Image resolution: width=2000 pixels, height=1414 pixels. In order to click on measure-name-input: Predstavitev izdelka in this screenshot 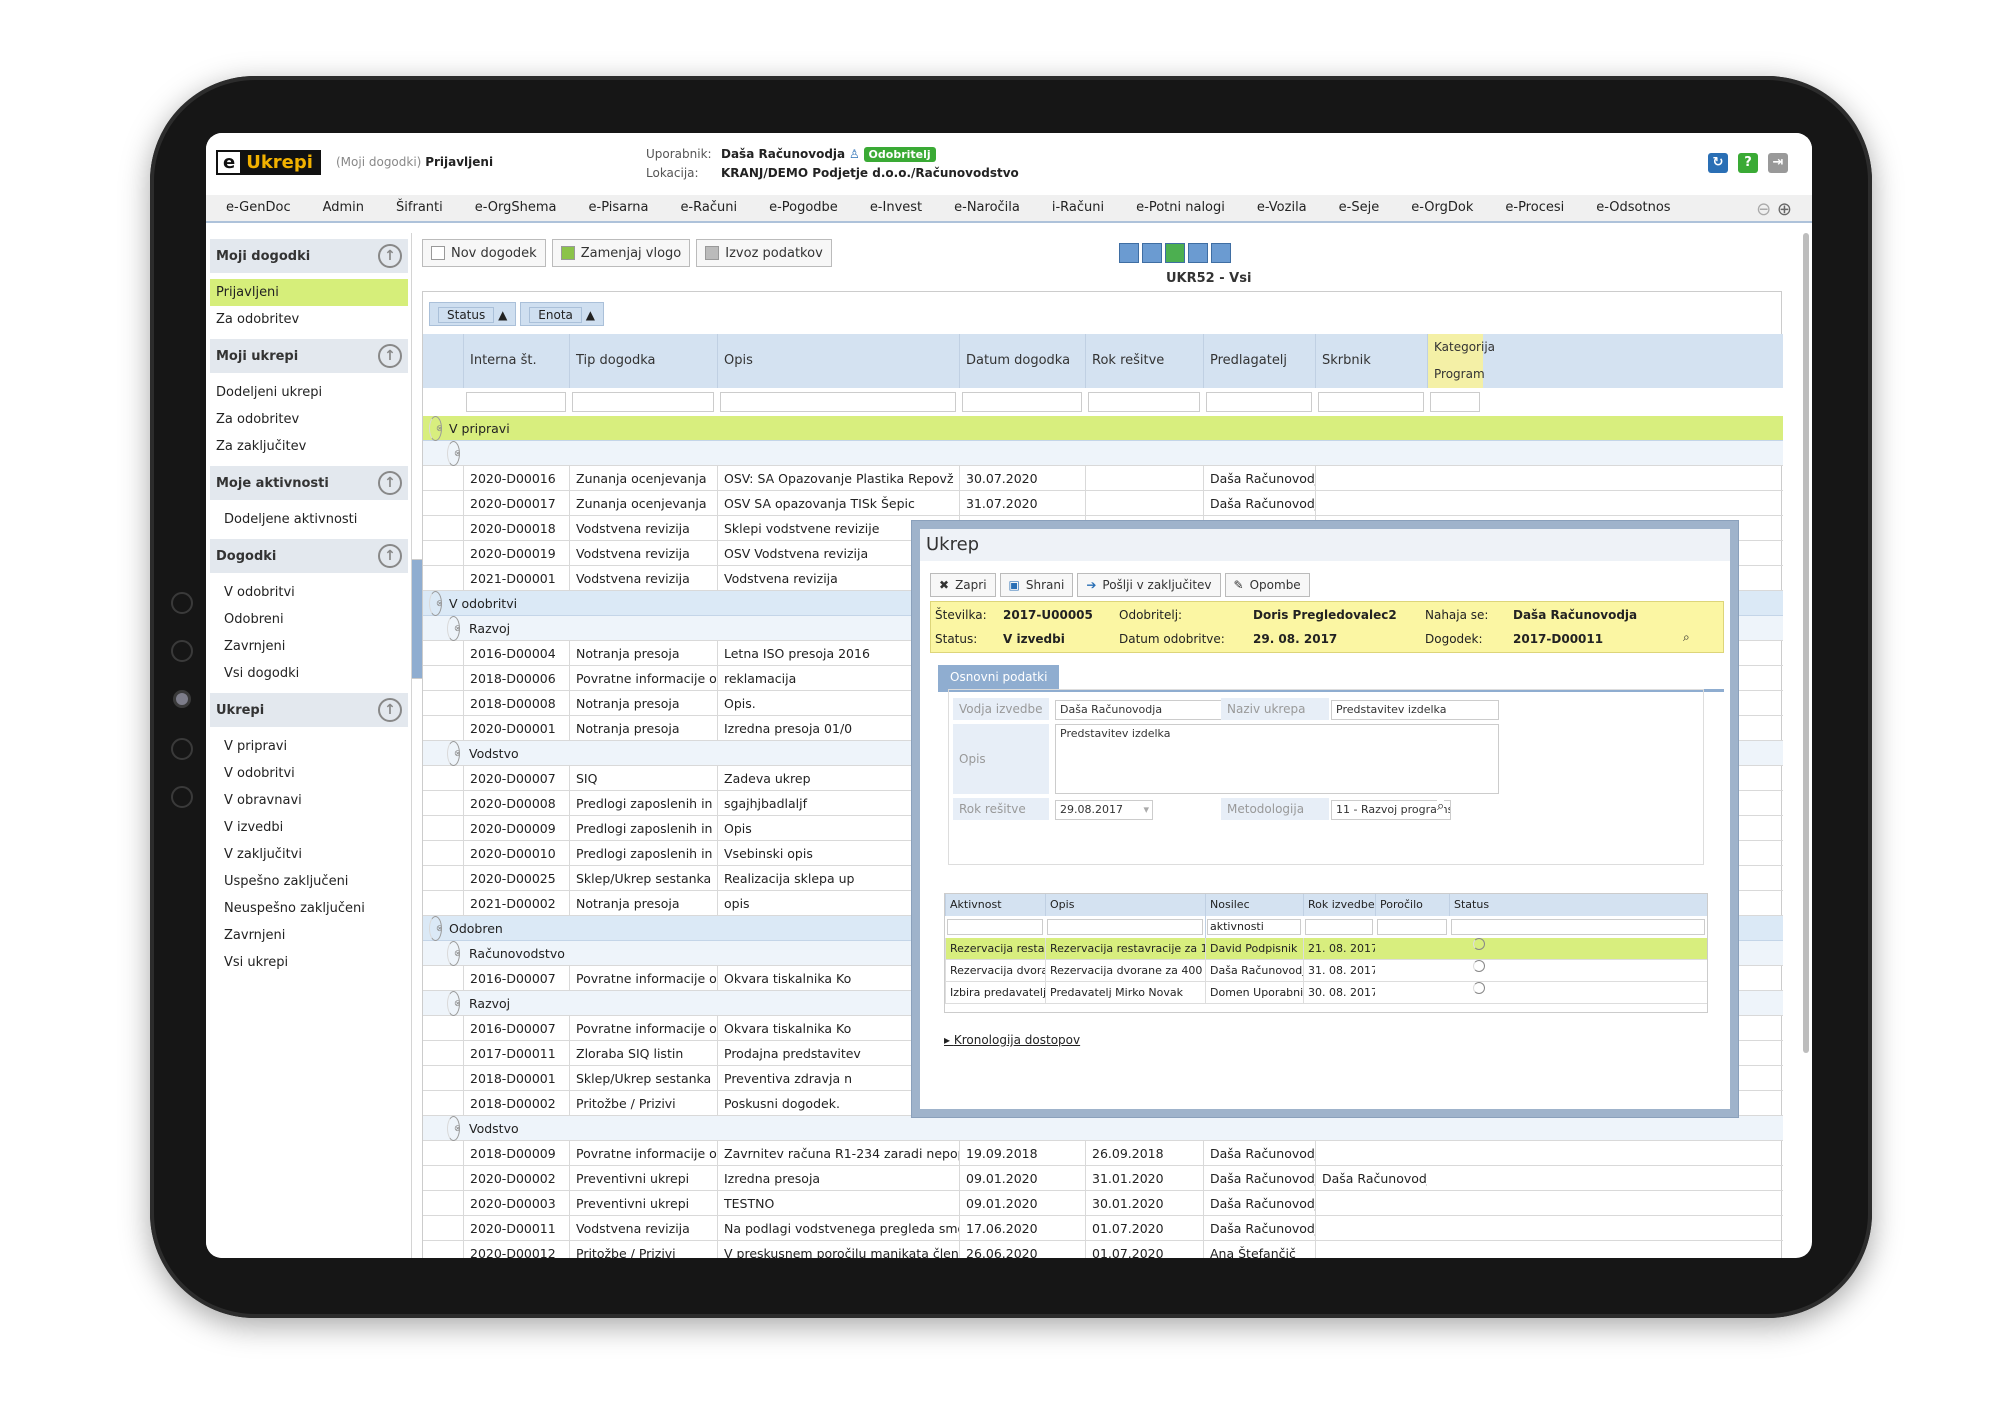, I will do `click(1415, 710)`.